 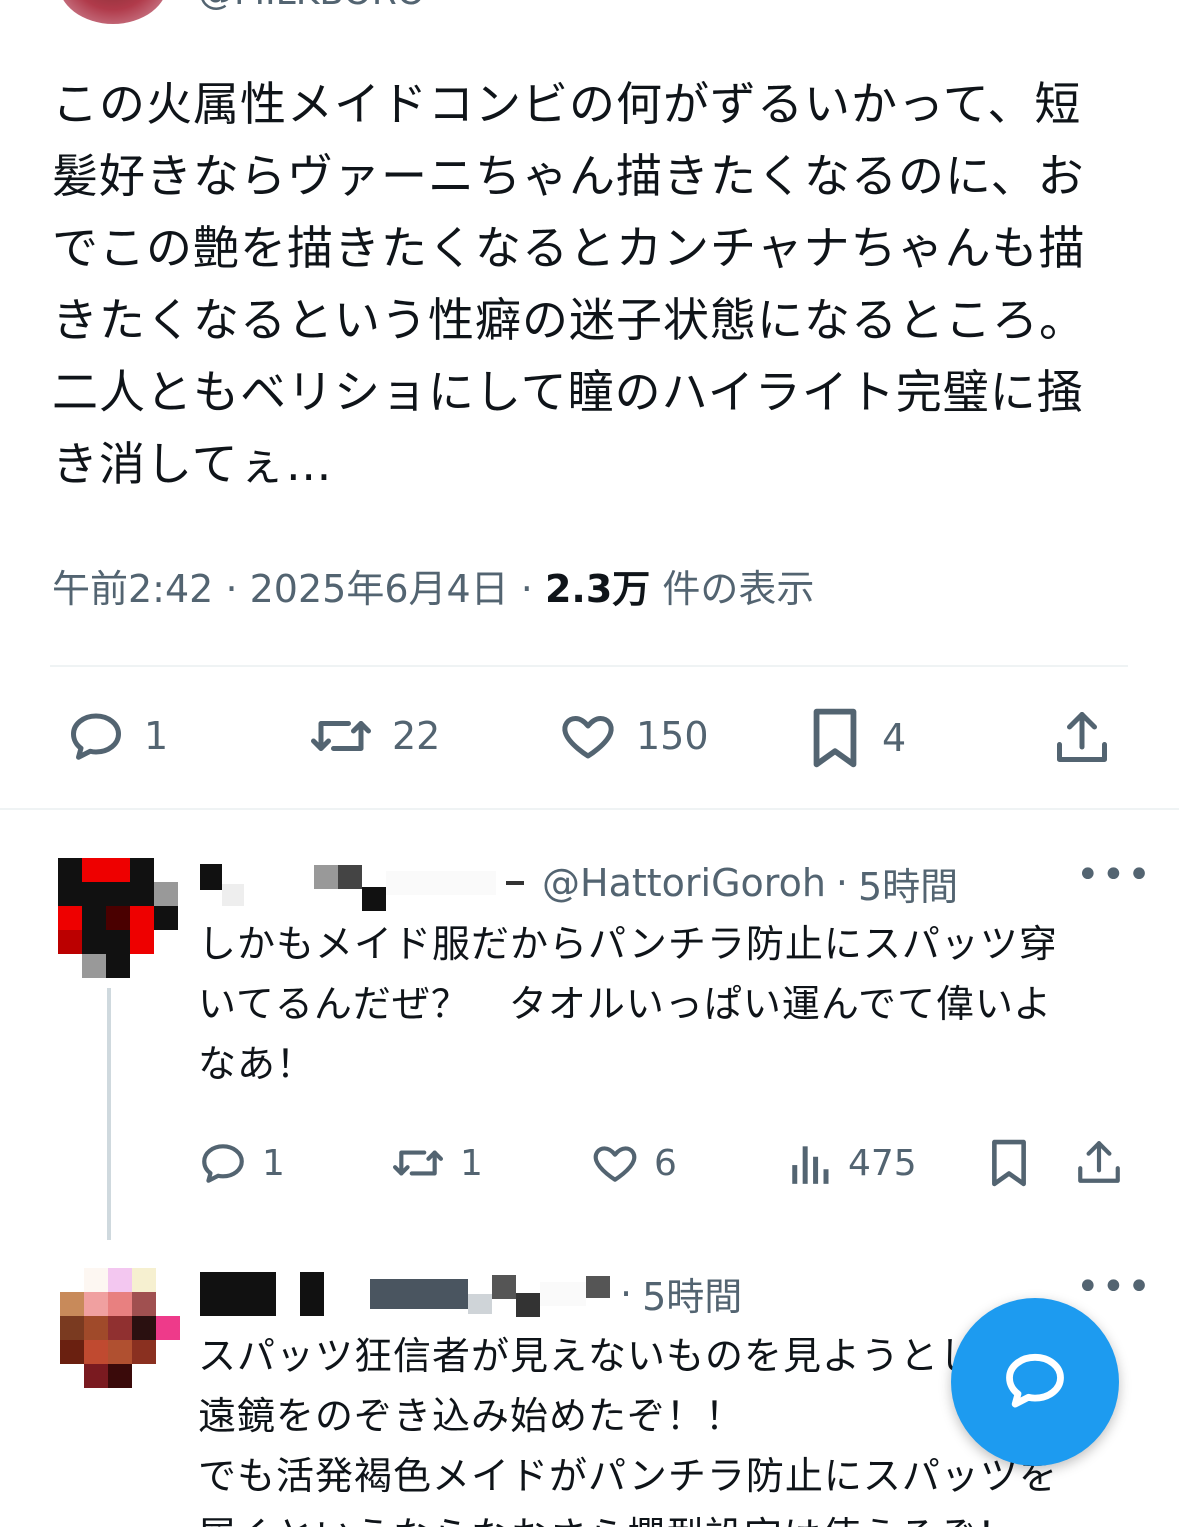 What do you see at coordinates (471, 1163) in the screenshot?
I see `retweet-count: 1` at bounding box center [471, 1163].